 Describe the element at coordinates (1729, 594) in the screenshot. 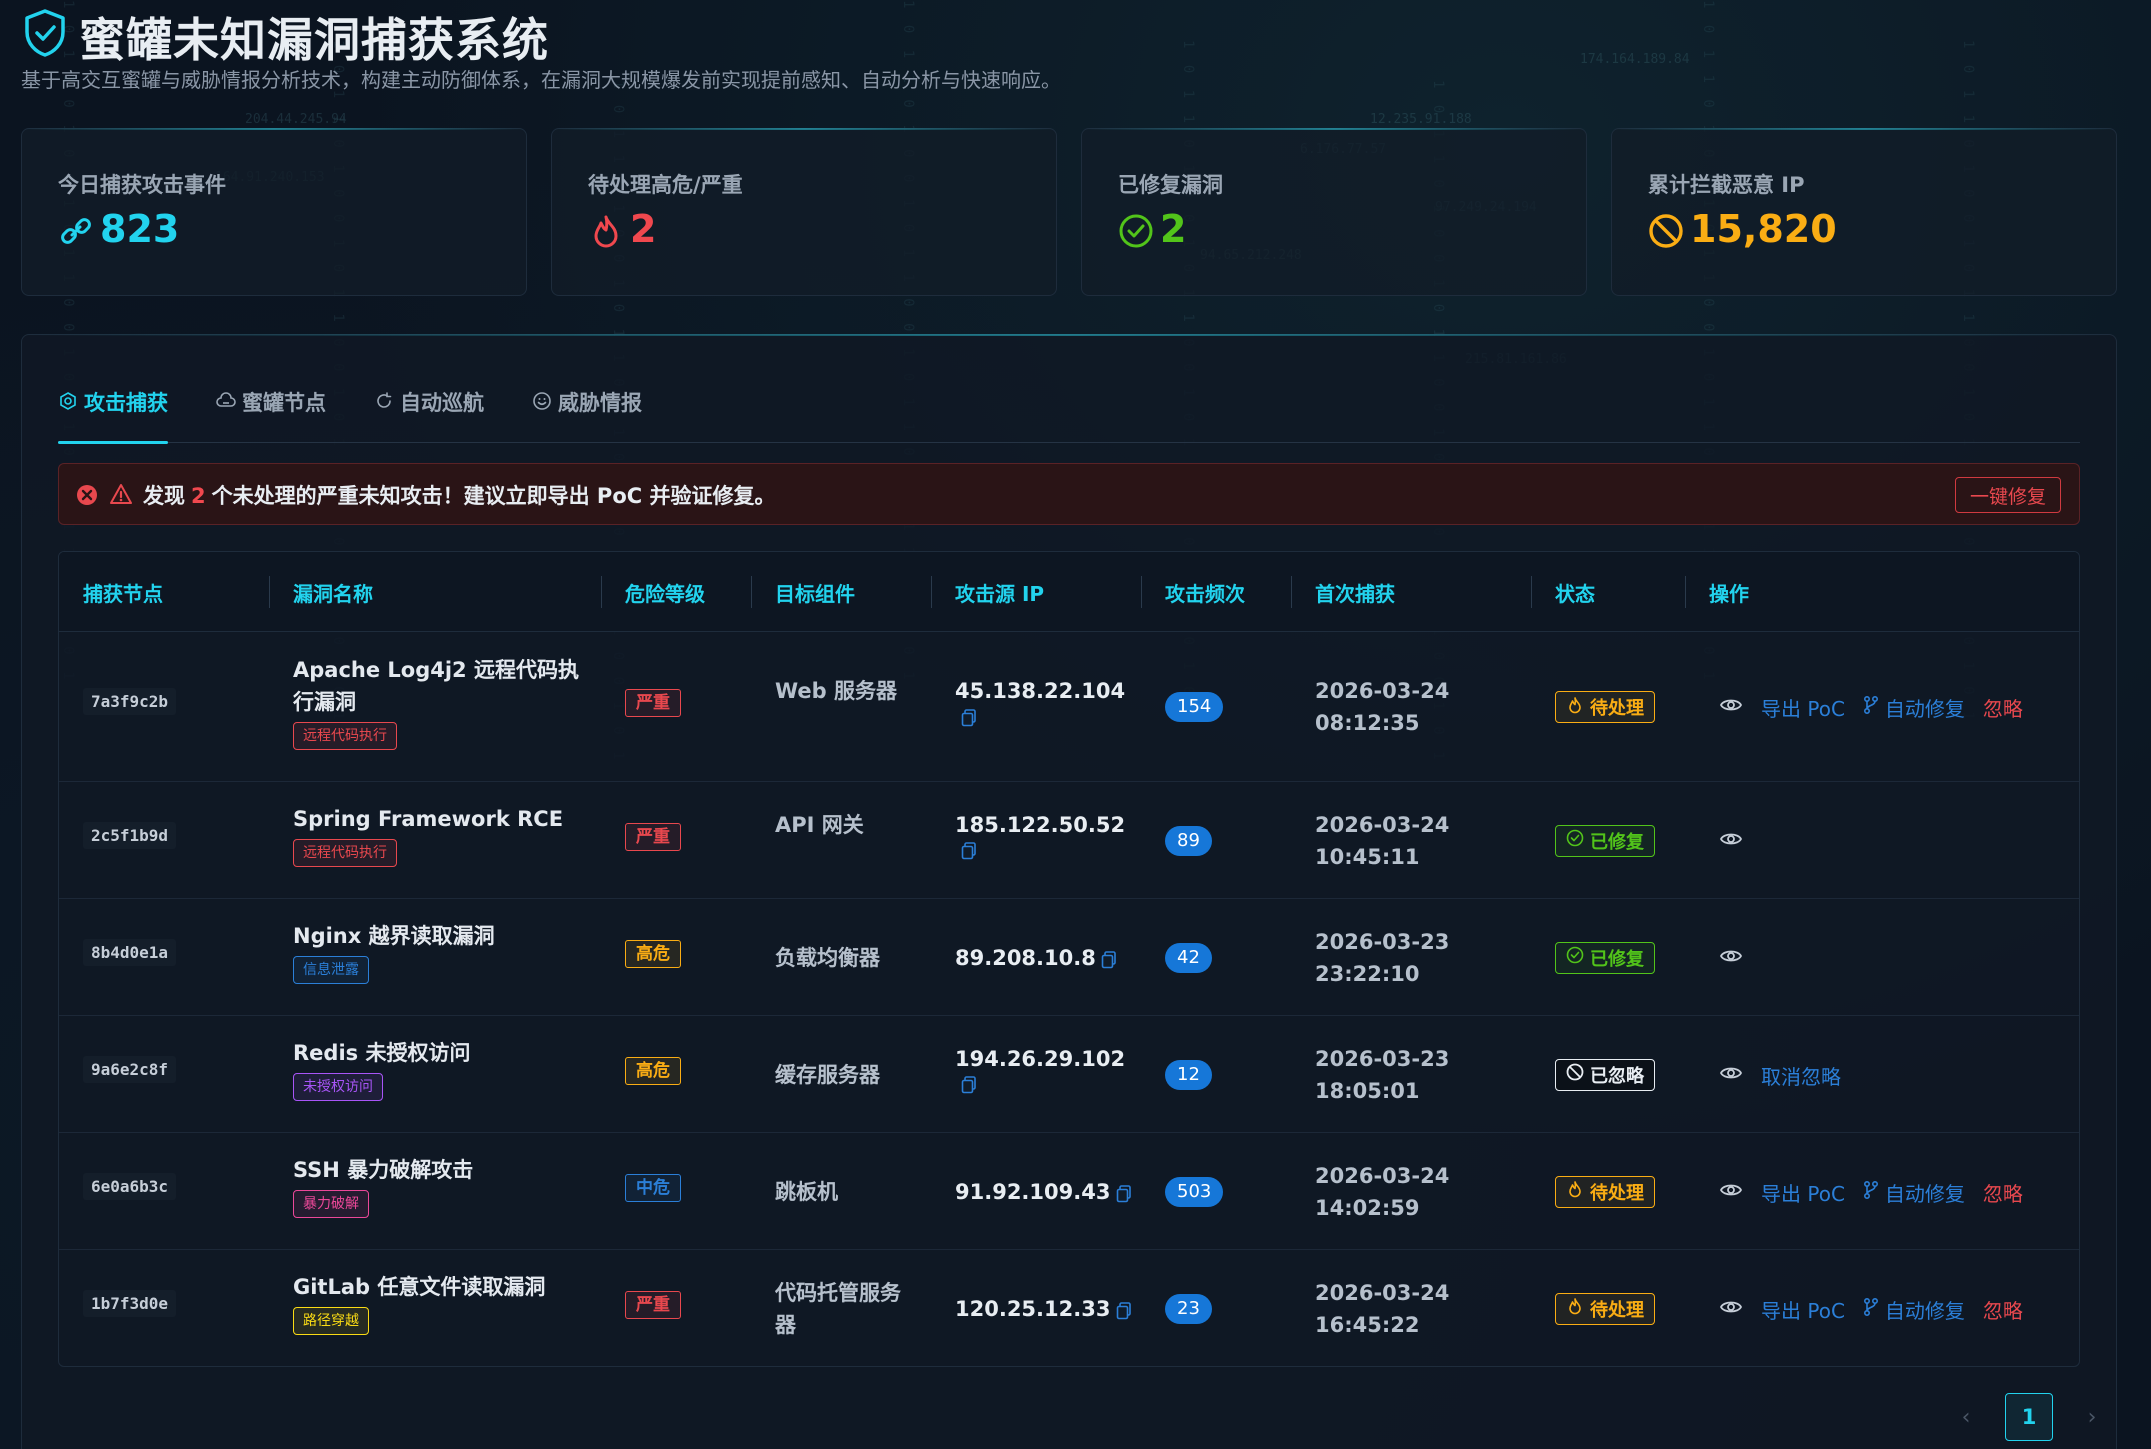

I see `column-header: 操作` at that location.